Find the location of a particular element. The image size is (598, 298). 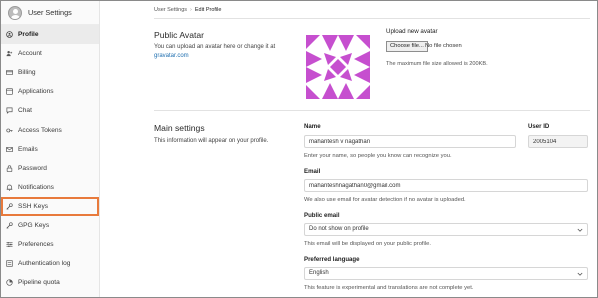

bell-icon is located at coordinates (9, 187).